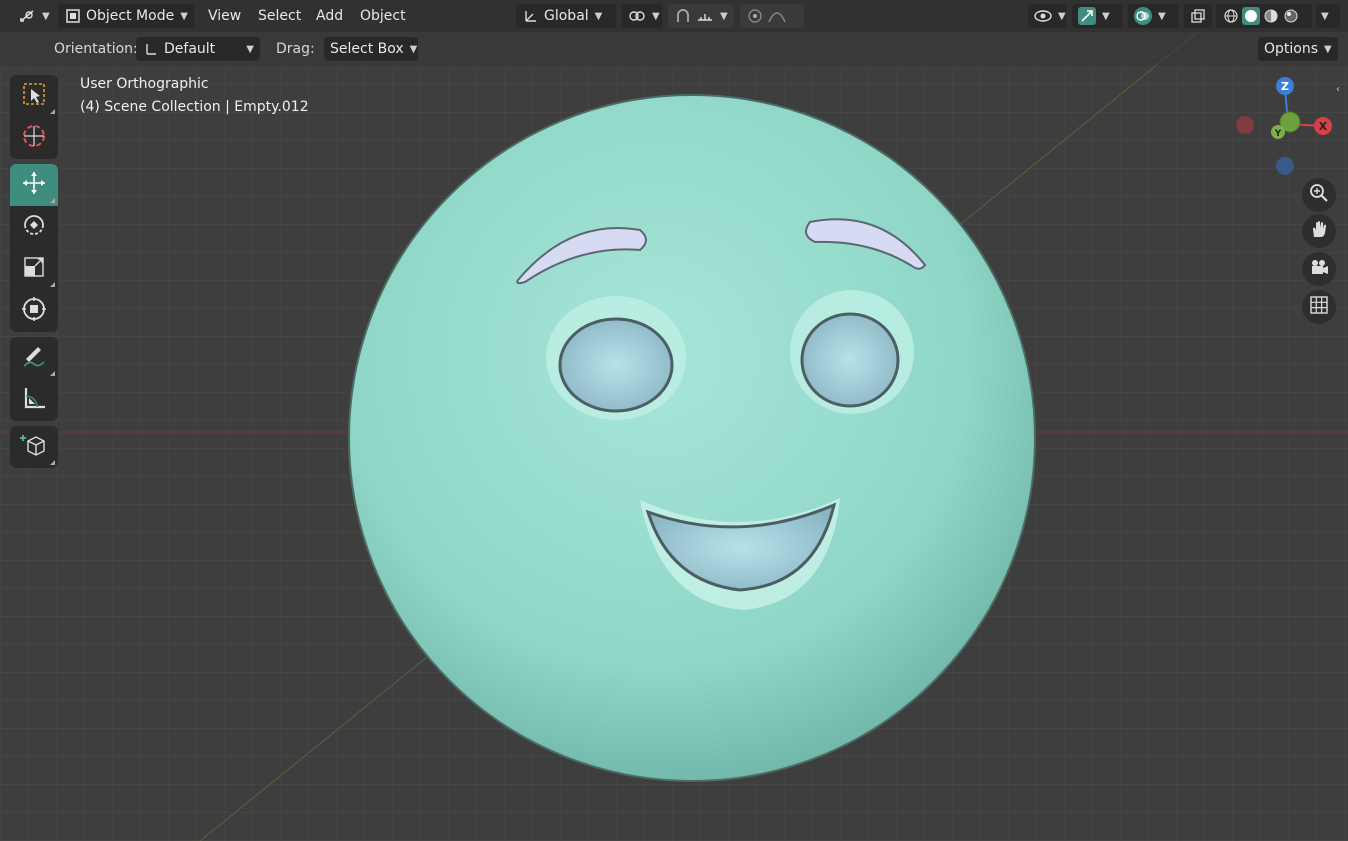 Image resolution: width=1348 pixels, height=841 pixels. Describe the element at coordinates (1271, 16) in the screenshot. I see `material-shading-icon` at that location.